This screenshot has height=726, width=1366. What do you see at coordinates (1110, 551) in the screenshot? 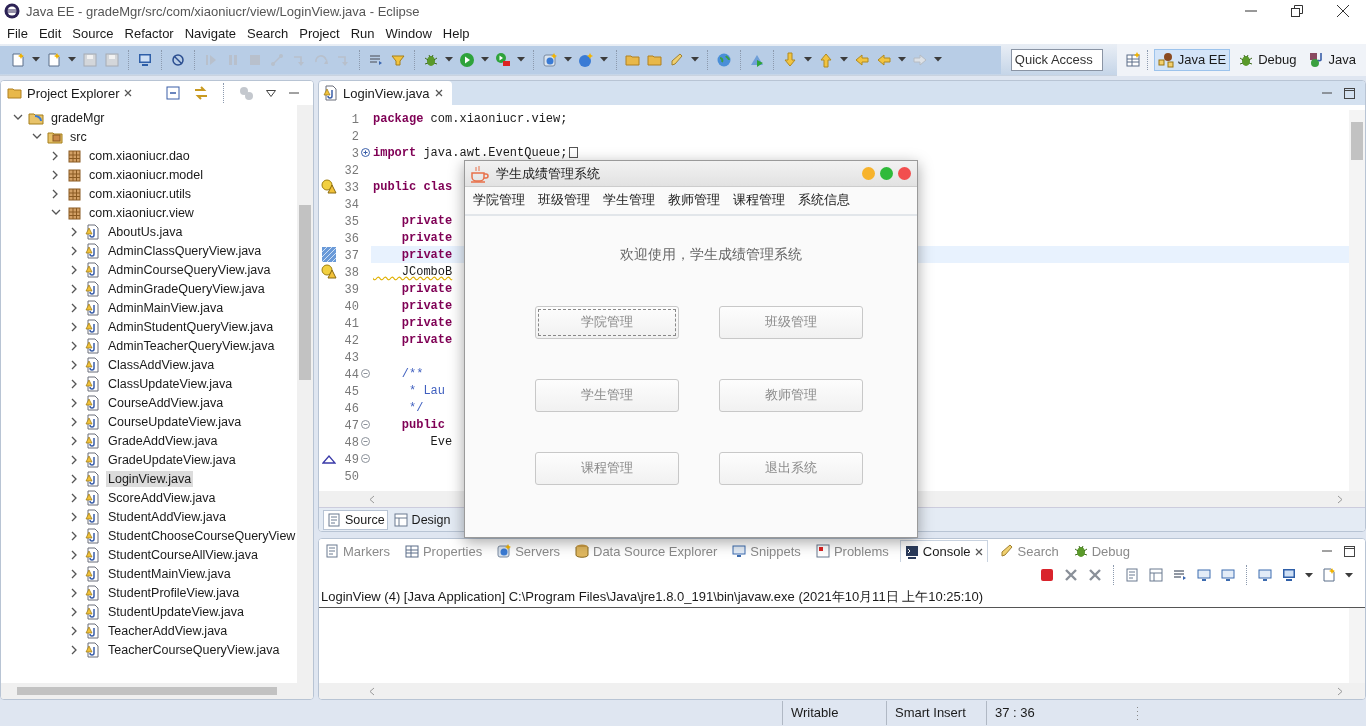
I see `view-tab-title: Debug` at bounding box center [1110, 551].